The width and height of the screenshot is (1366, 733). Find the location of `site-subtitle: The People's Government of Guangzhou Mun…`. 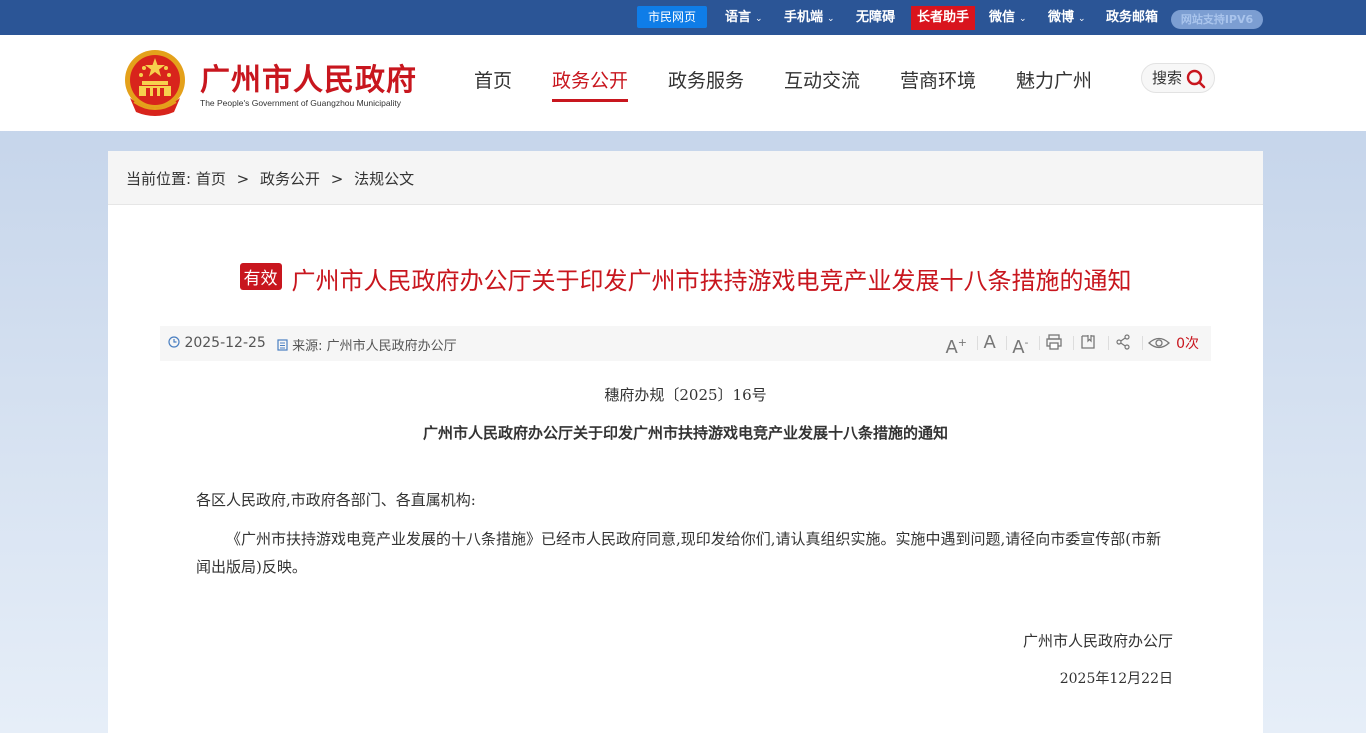

site-subtitle: The People's Government of Guangzhou Mun… is located at coordinates (301, 103).